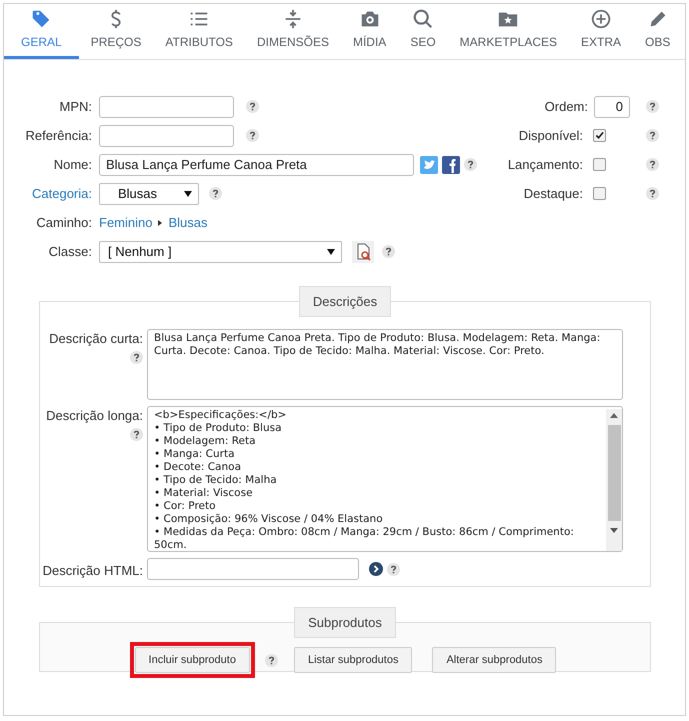 The height and width of the screenshot is (721, 689). What do you see at coordinates (545, 164) in the screenshot?
I see `field-label: Lançamento:` at bounding box center [545, 164].